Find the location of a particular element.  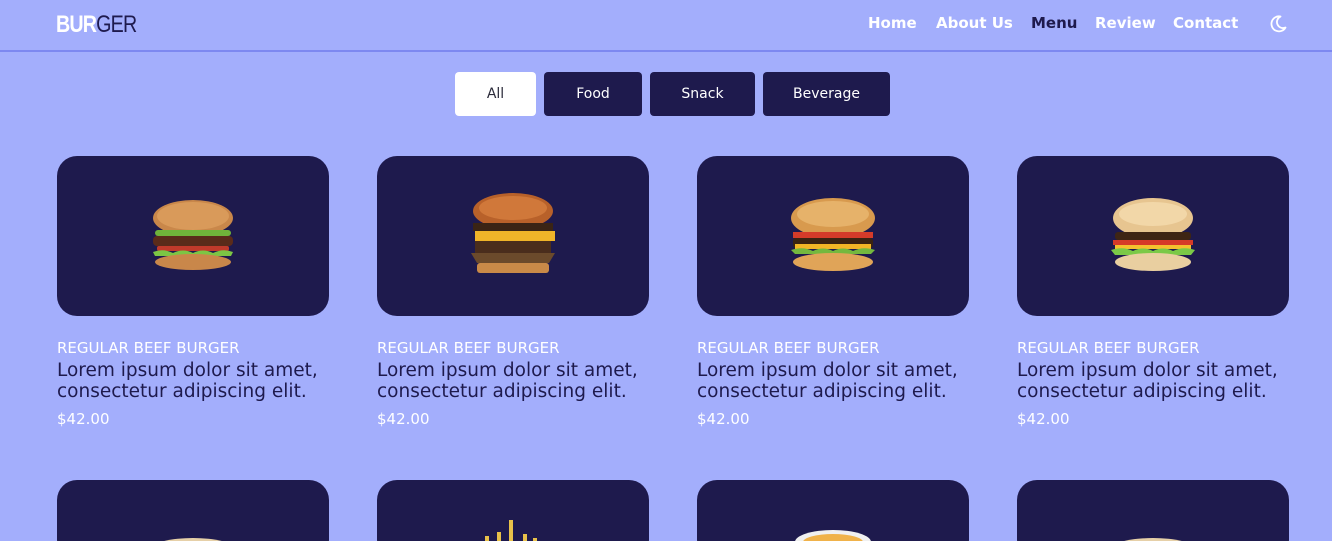

brand-logo-part2: GER is located at coordinates (116, 24).